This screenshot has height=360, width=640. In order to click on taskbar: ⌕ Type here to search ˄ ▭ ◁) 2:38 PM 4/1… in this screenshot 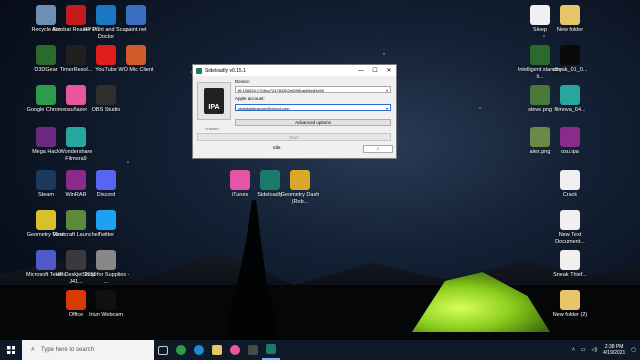, I will do `click(320, 350)`.